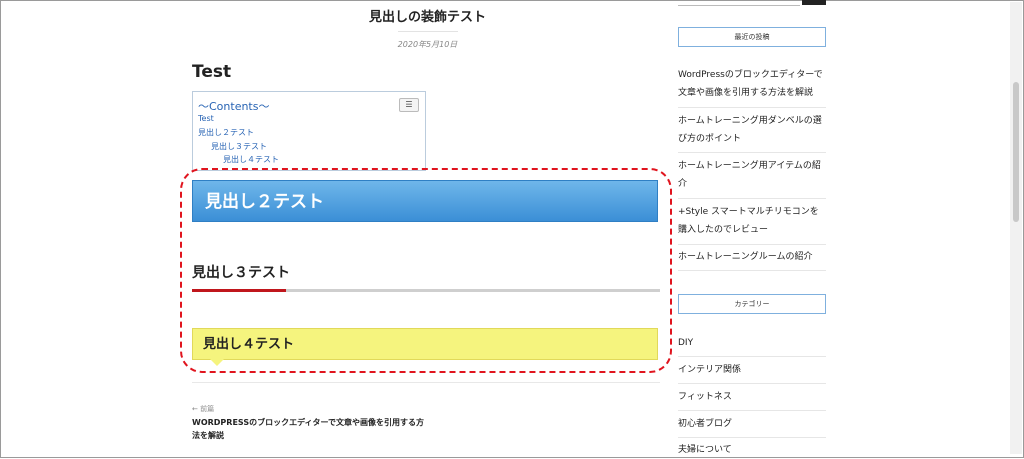 This screenshot has width=1024, height=459. Describe the element at coordinates (752, 37) in the screenshot. I see `recent-posts-title: 最近の投稿` at that location.